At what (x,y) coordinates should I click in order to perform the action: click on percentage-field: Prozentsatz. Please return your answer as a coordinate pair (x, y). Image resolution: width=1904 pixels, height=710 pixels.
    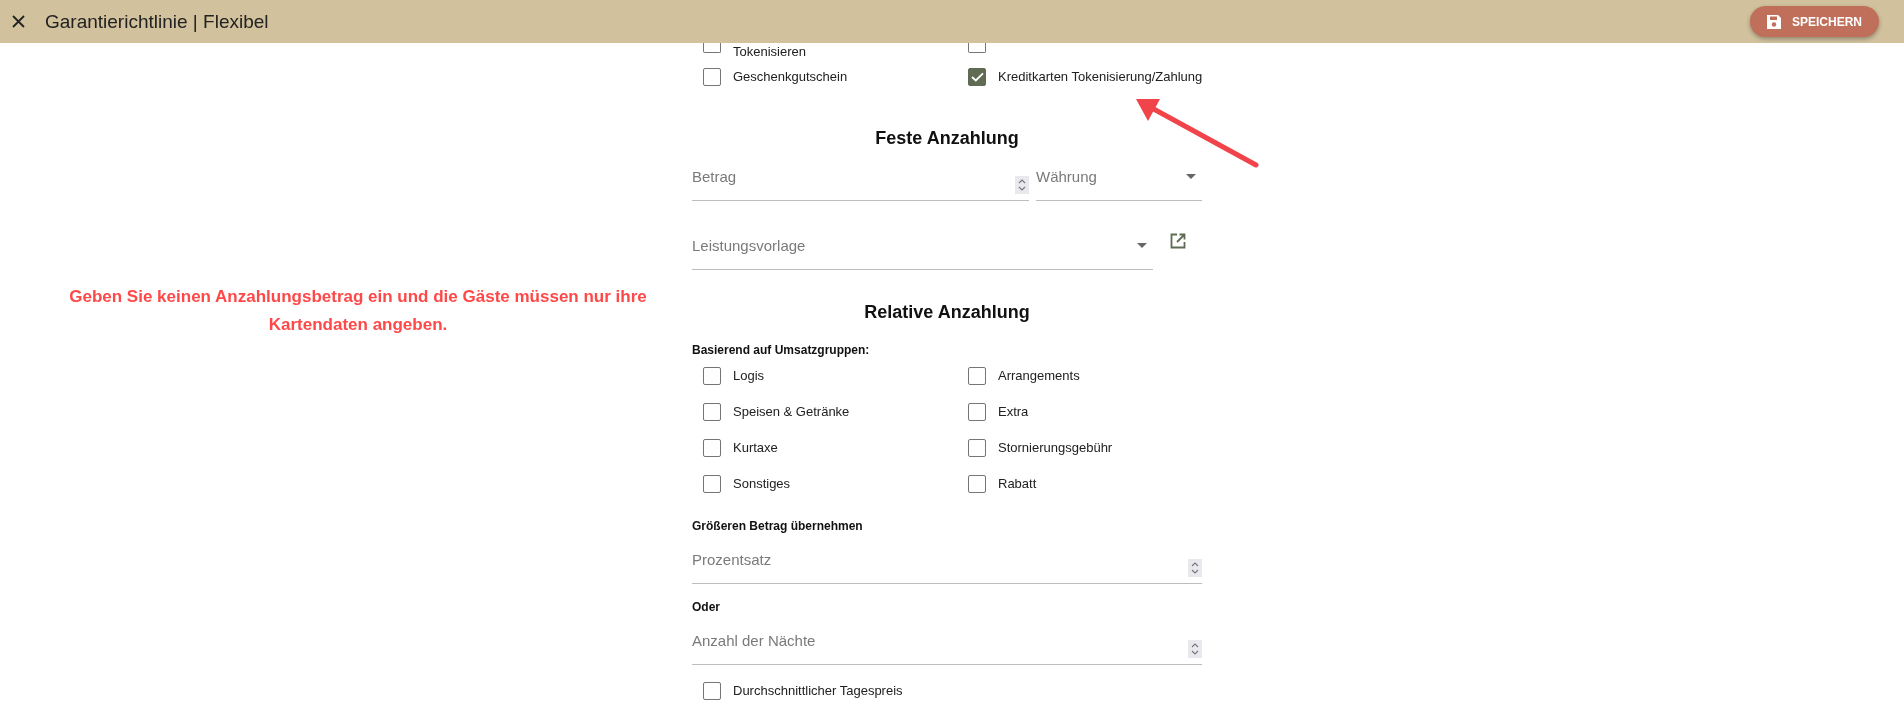
    Looking at the image, I should click on (940, 559).